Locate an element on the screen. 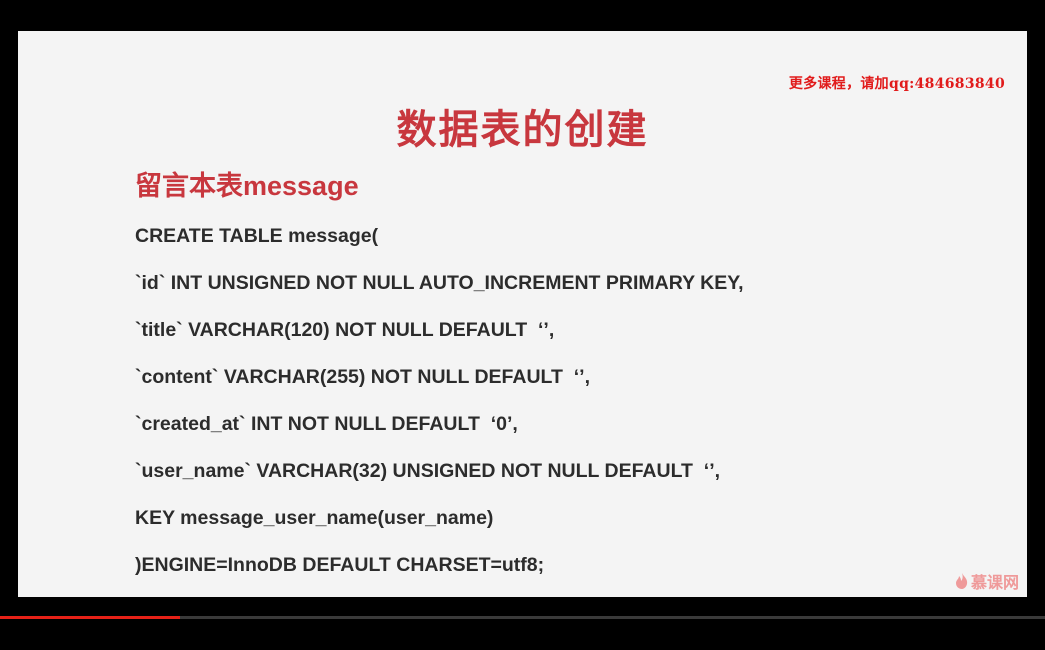 The height and width of the screenshot is (650, 1045). promo-text: 更多课程，请加qq:484683840 is located at coordinates (896, 84).